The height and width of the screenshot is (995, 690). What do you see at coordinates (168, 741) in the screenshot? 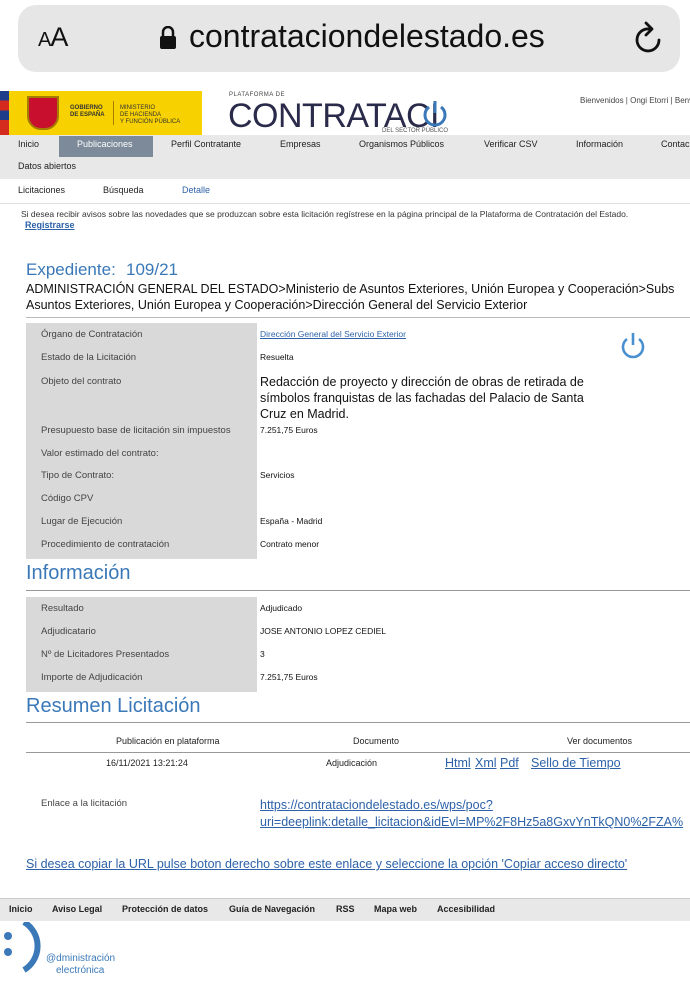
I see `column-header: Publicación en plataforma` at bounding box center [168, 741].